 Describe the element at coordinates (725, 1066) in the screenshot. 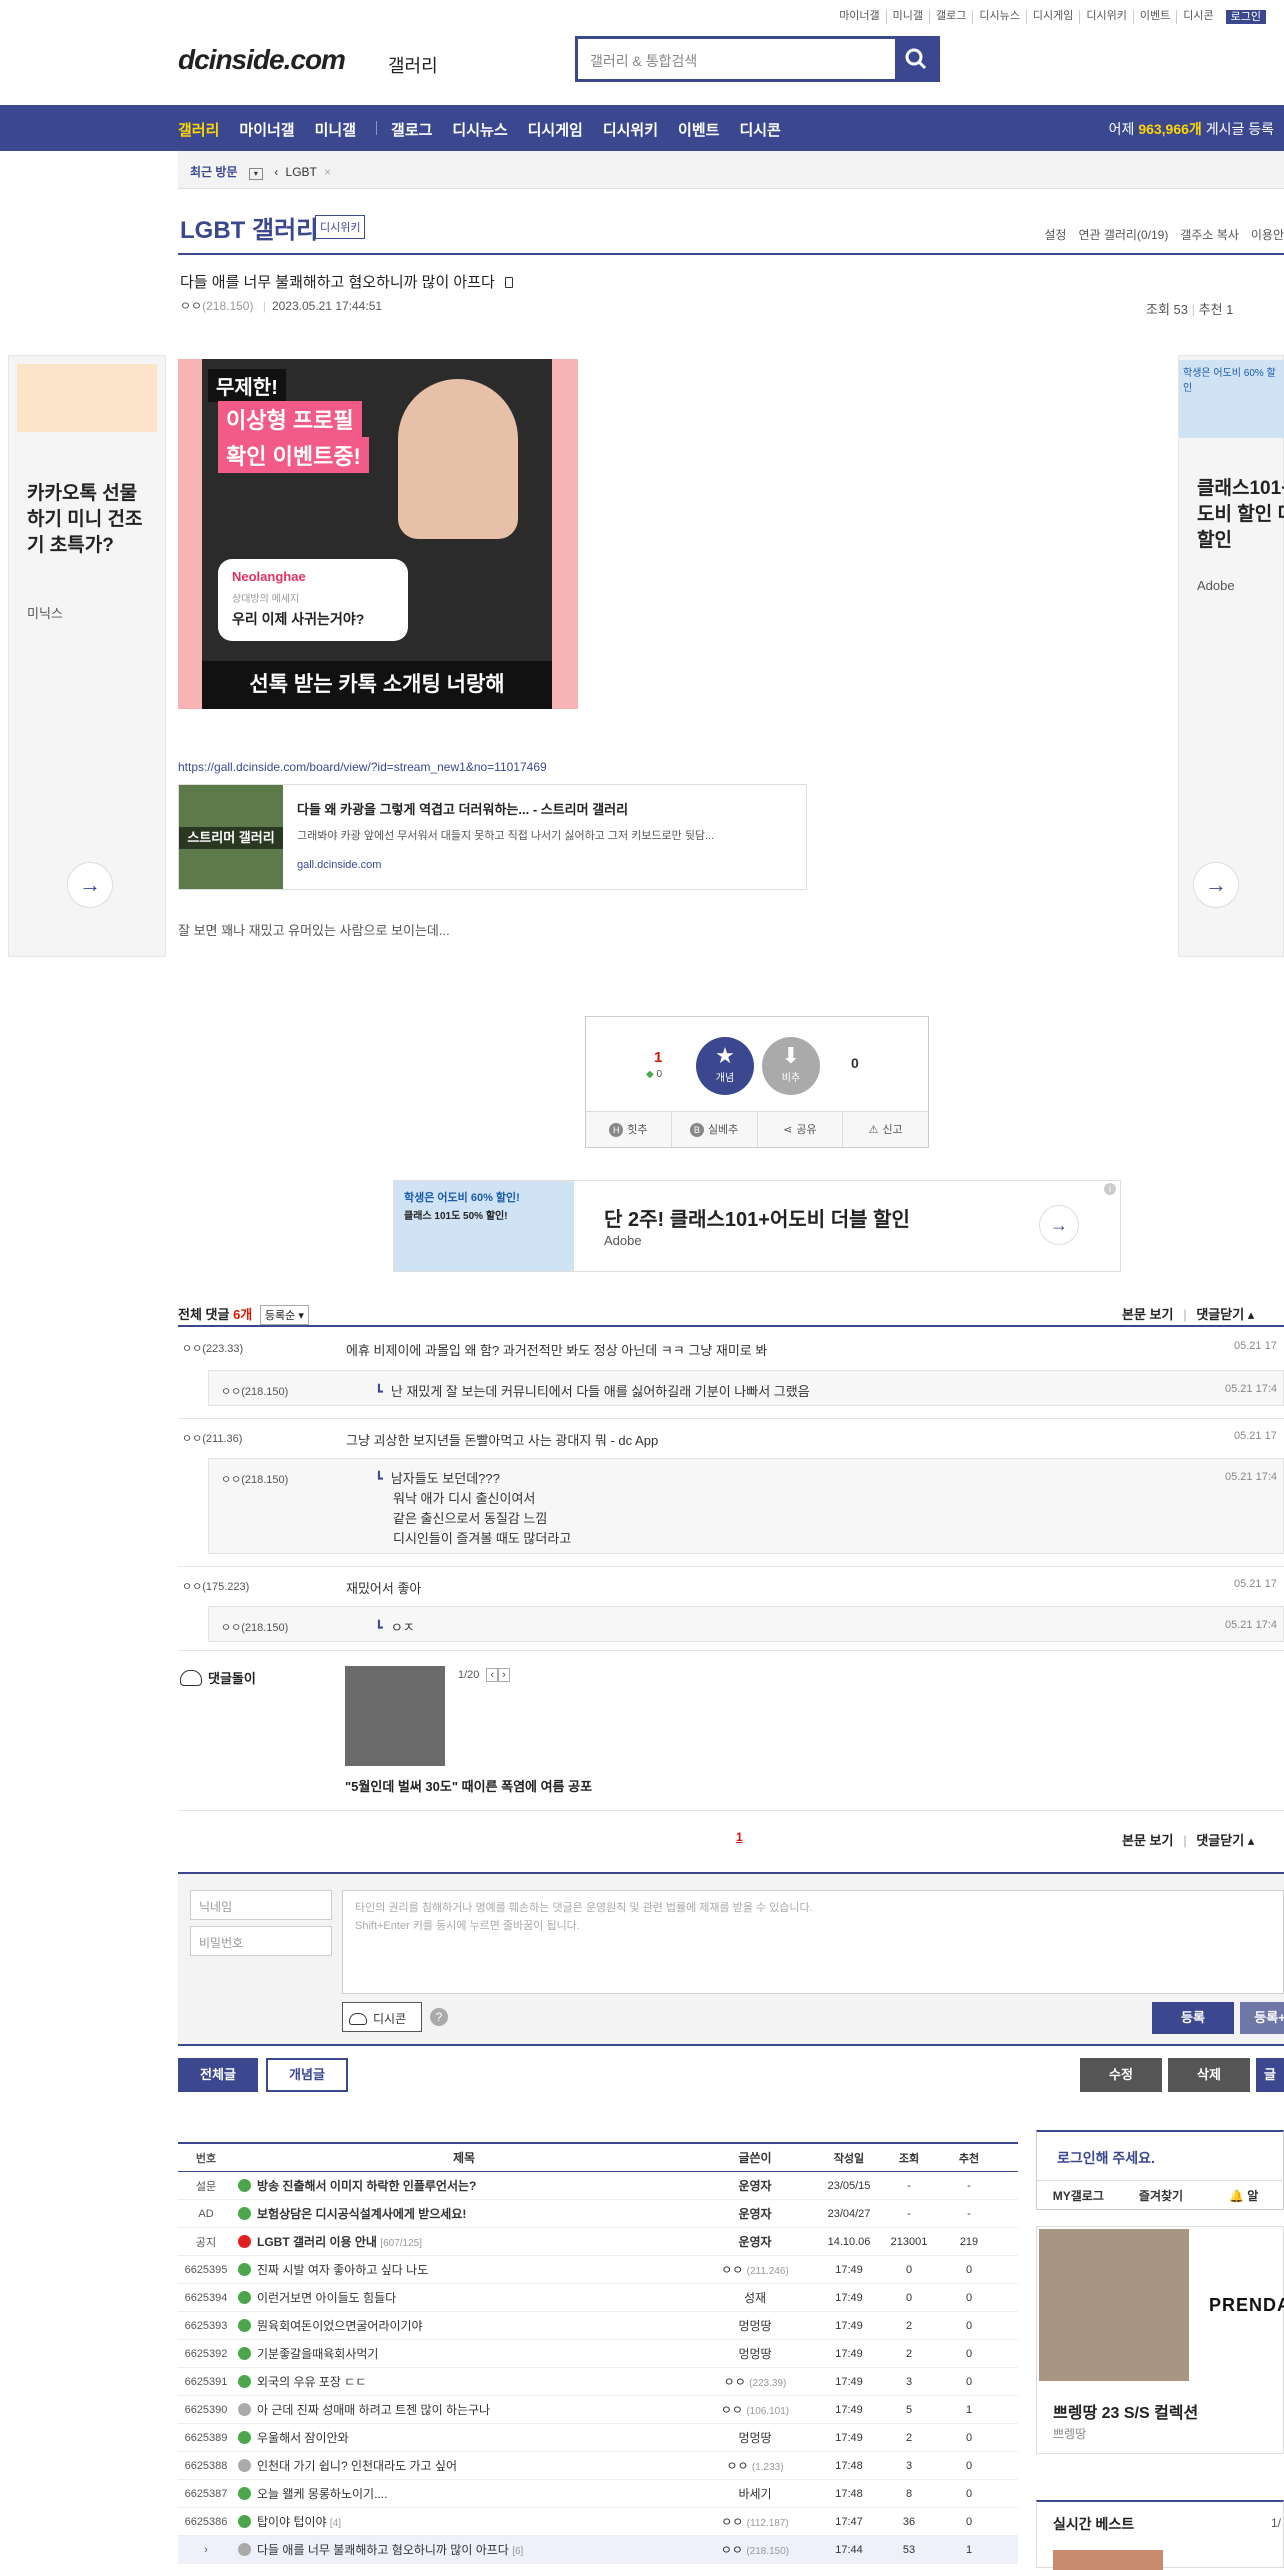

I see `upvote-button: ★ 개념` at that location.